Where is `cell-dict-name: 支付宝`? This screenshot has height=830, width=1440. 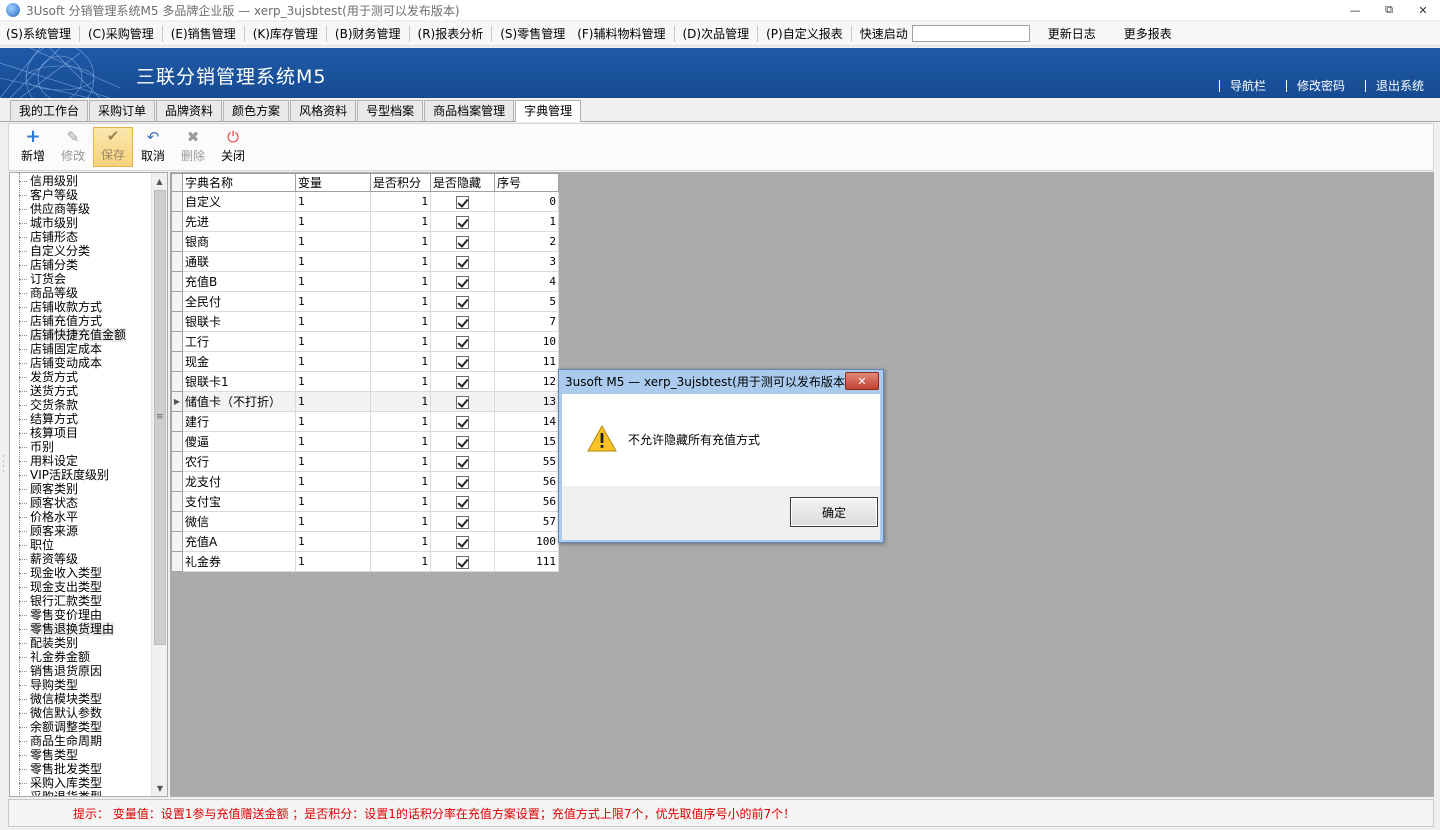
cell-dict-name: 支付宝 is located at coordinates (239, 501).